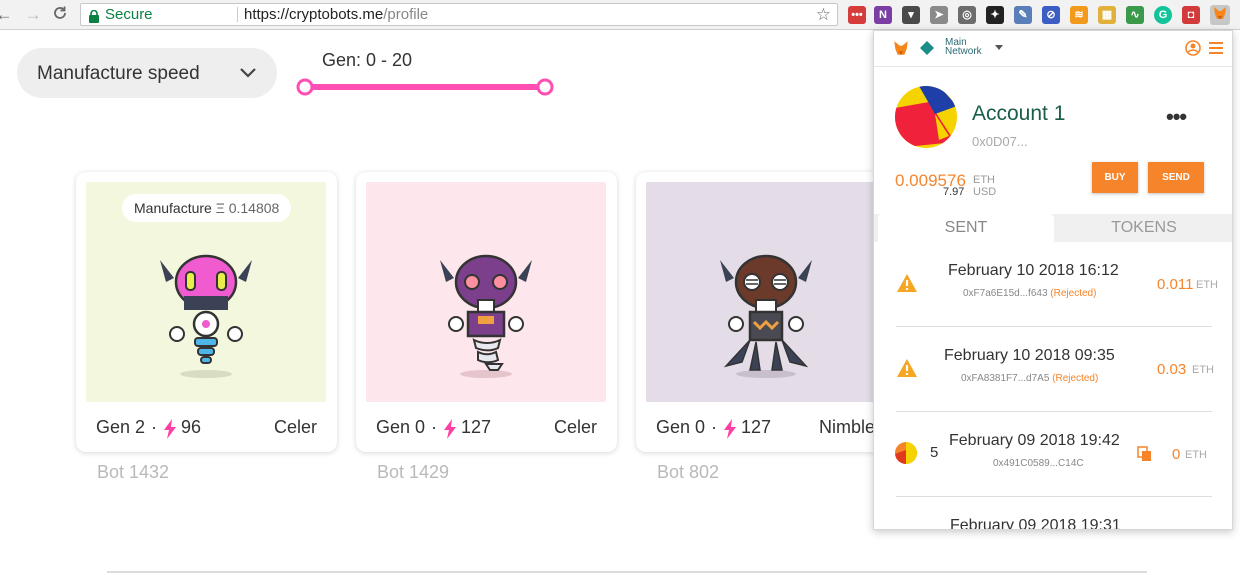 This screenshot has height=575, width=1240. I want to click on menu-icon, so click(1216, 48).